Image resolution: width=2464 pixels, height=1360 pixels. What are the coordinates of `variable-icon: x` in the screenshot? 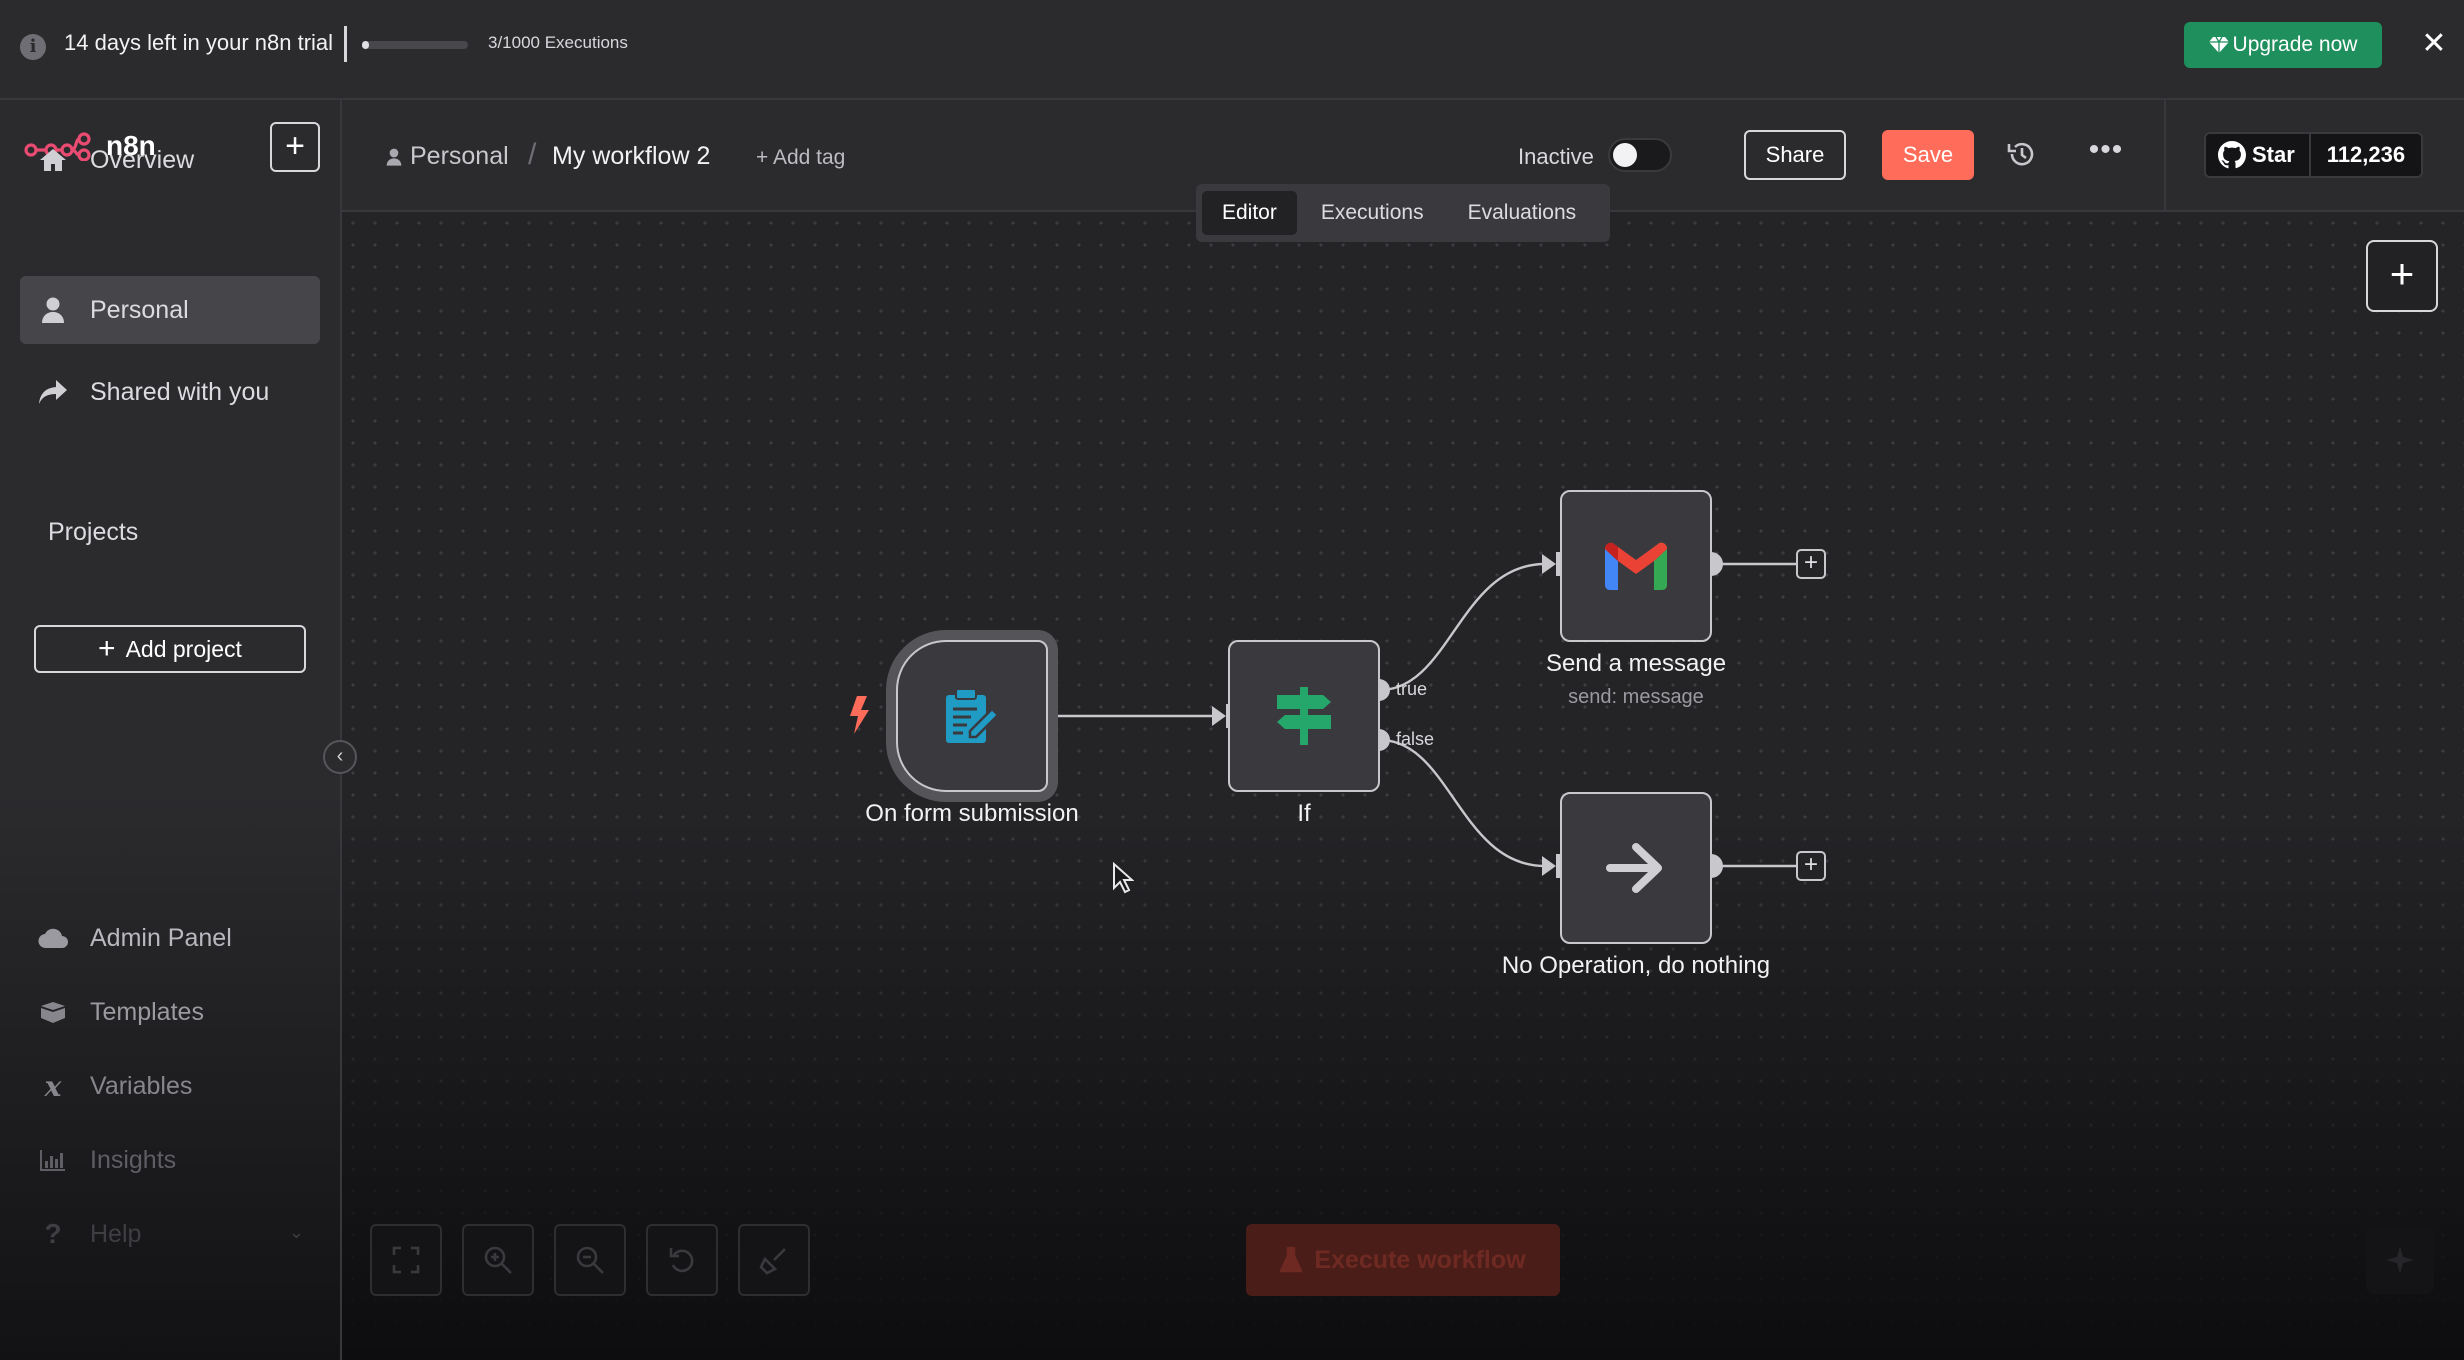 It's located at (53, 1086).